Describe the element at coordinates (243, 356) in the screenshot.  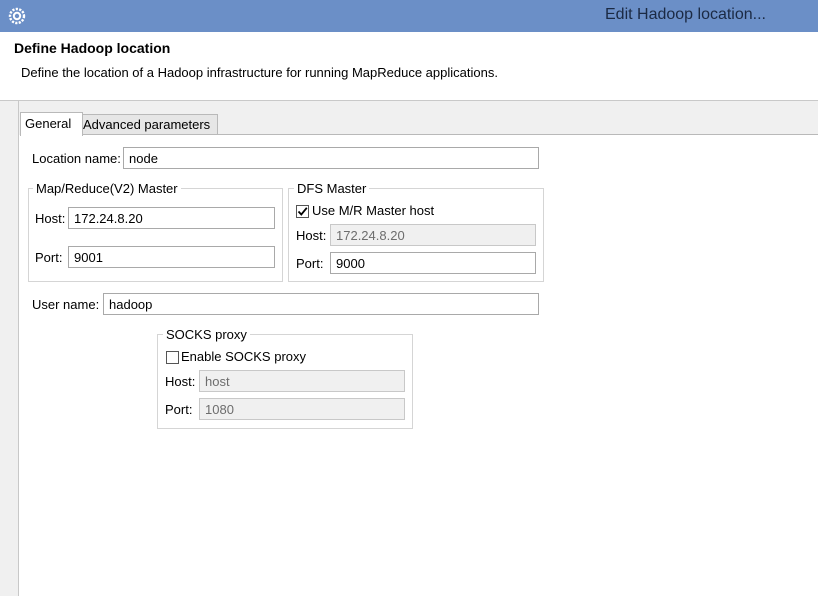
I see `enable-socks-label: Enable SOCKS proxy` at that location.